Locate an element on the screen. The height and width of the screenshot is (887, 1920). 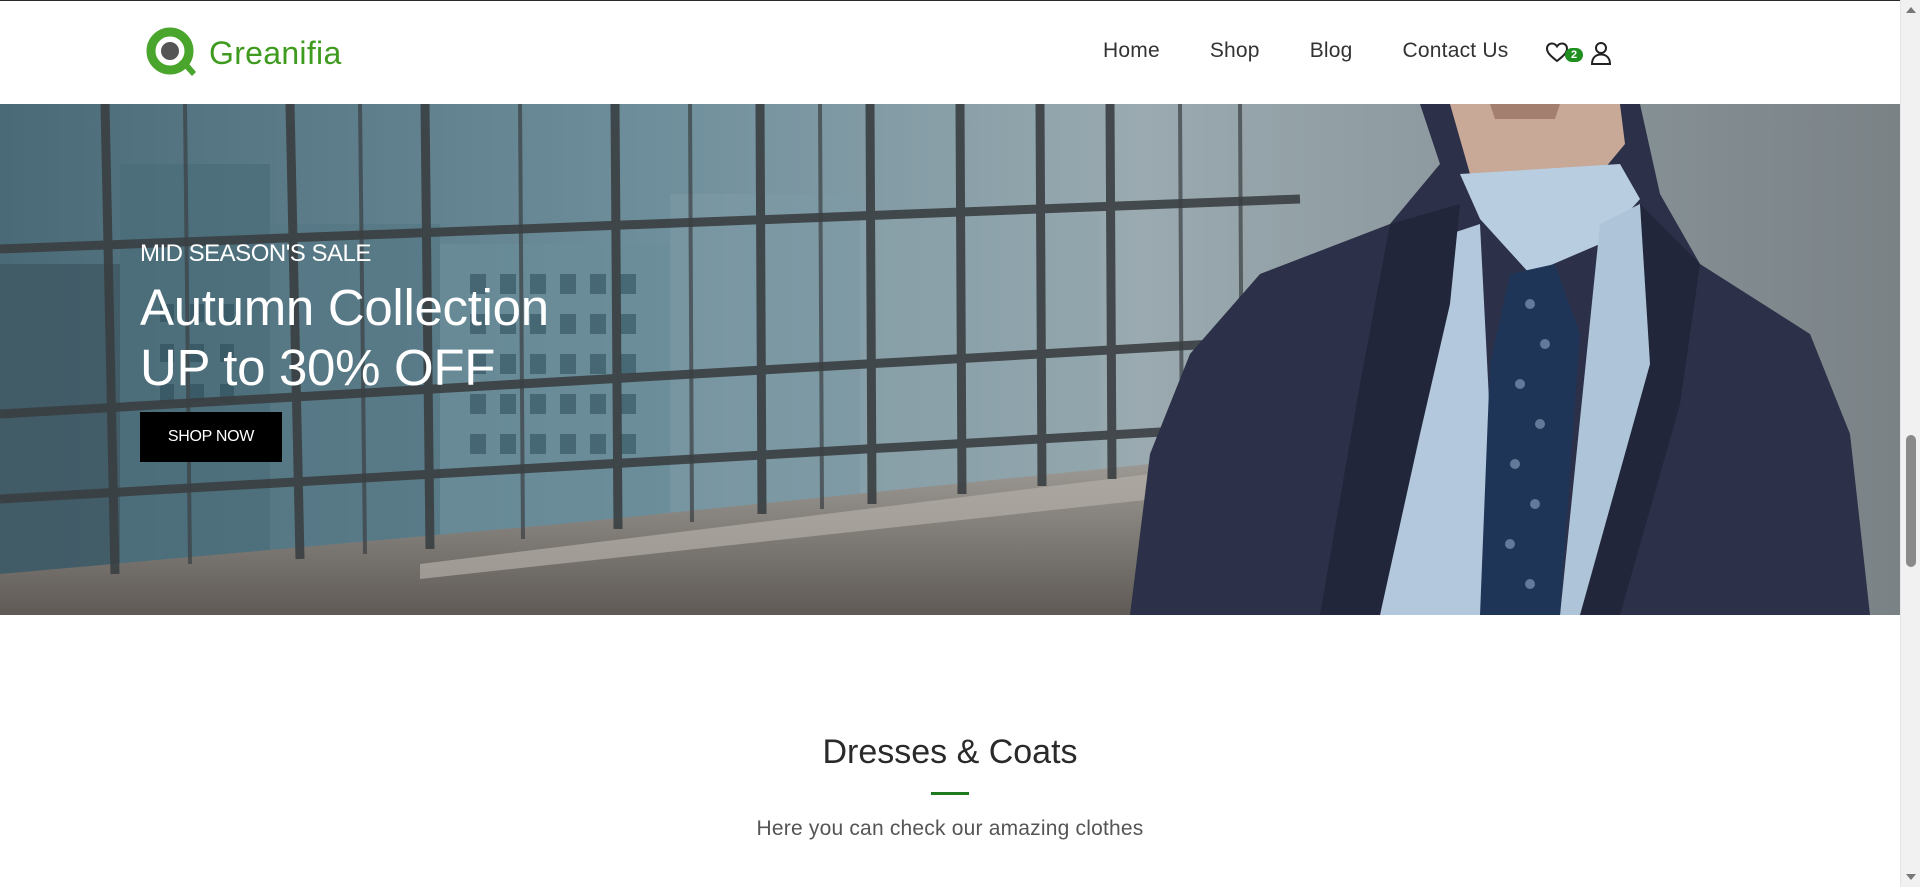
account-button is located at coordinates (1601, 53).